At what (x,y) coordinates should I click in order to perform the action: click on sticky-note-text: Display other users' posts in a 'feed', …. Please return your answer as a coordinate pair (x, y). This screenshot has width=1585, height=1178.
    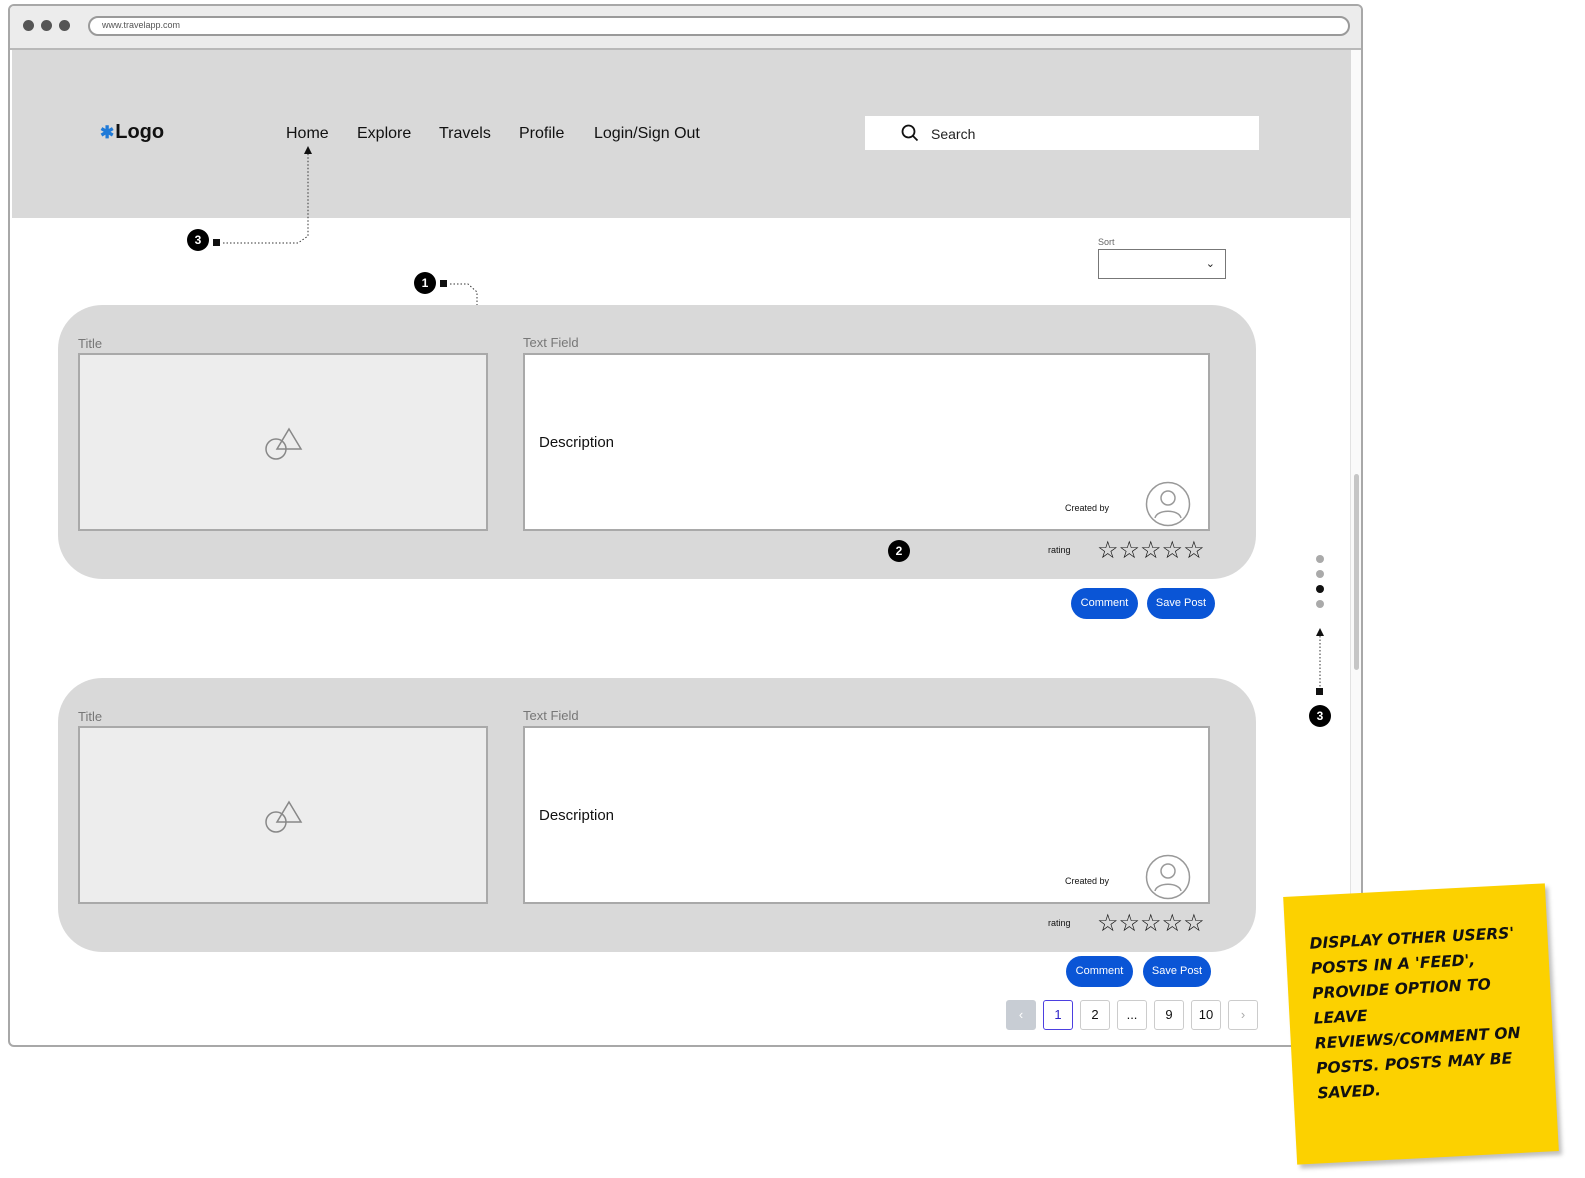
    Looking at the image, I should click on (1415, 1013).